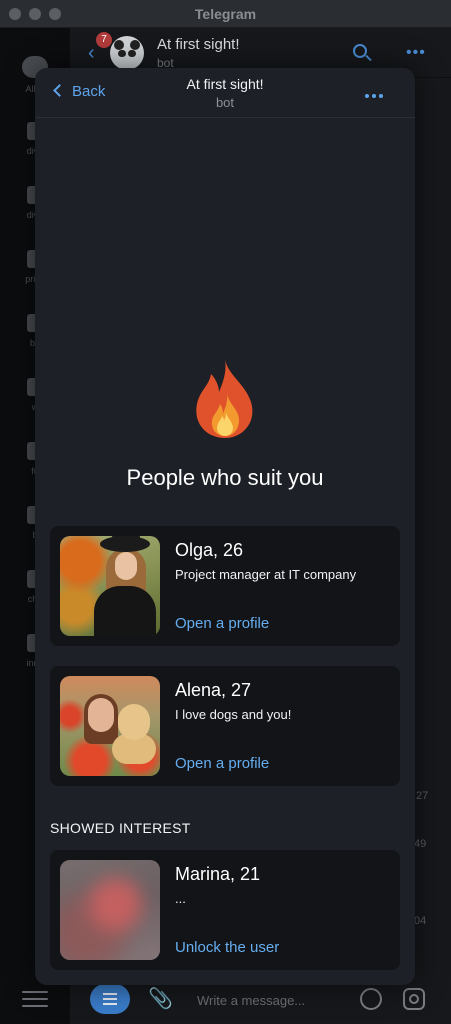  What do you see at coordinates (225, 84) in the screenshot?
I see `mini-app-title: At first sight!` at bounding box center [225, 84].